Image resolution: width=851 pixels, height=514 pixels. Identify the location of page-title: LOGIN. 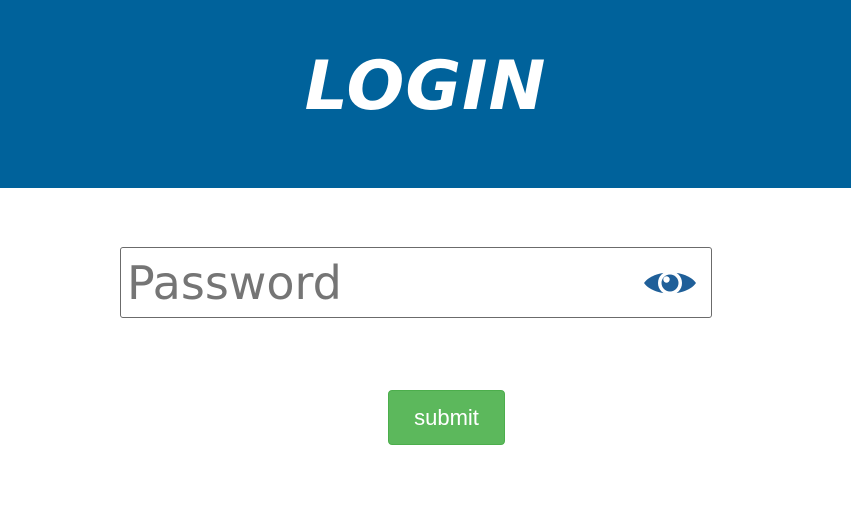
(425, 86).